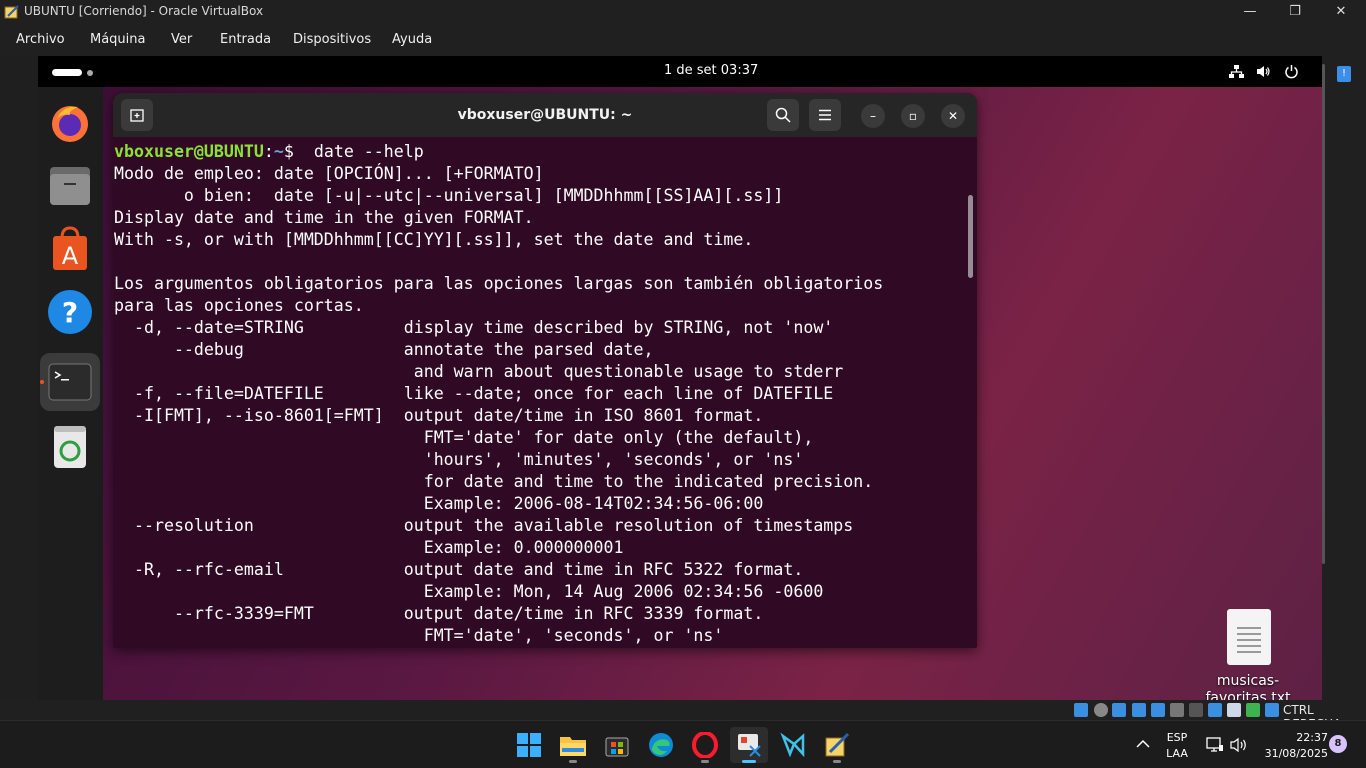  Describe the element at coordinates (749, 745) in the screenshot. I see `taskbar-snipping-tool` at that location.